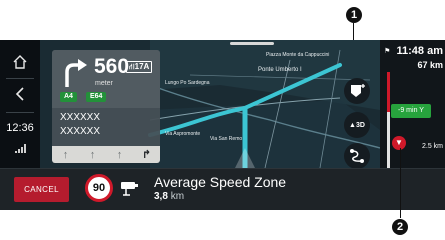  I want to click on add-stop-icon, so click(358, 90).